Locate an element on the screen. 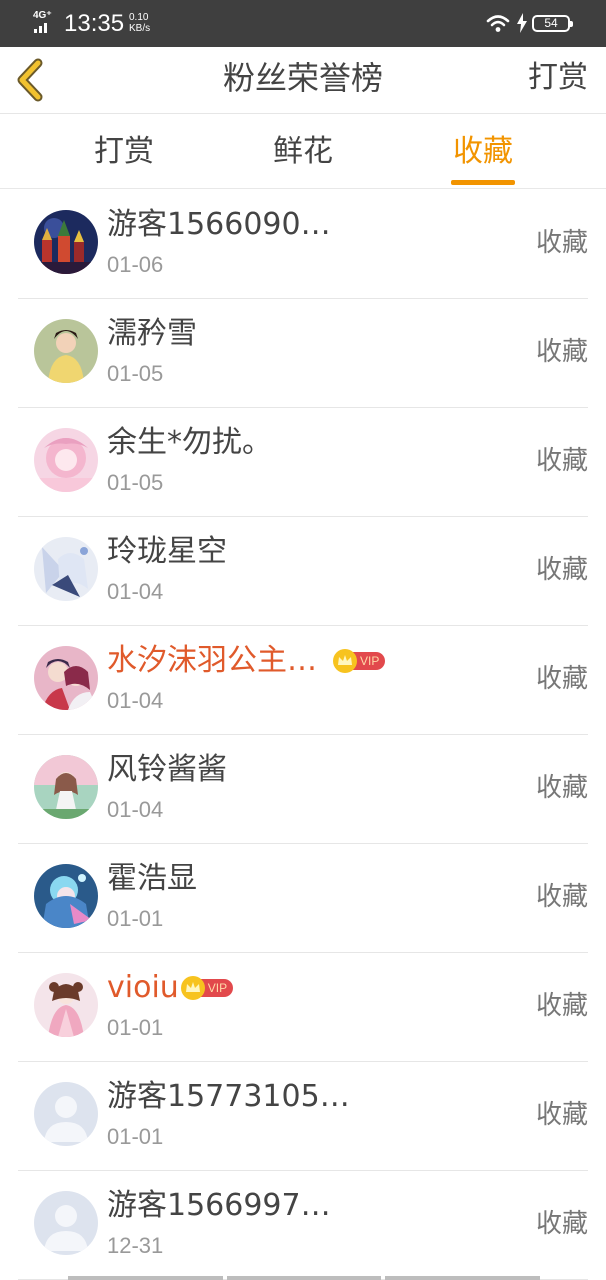  list-item: 玲珑星空 01-04 收藏 is located at coordinates (303, 571).